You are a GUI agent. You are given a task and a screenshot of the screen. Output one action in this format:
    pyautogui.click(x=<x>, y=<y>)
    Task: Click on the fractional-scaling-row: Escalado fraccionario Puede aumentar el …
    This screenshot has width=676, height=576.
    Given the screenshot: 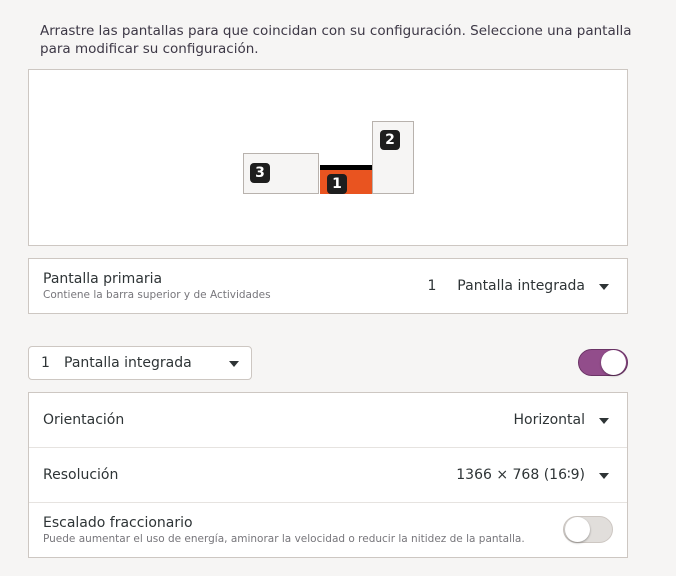 What is the action you would take?
    pyautogui.click(x=328, y=530)
    